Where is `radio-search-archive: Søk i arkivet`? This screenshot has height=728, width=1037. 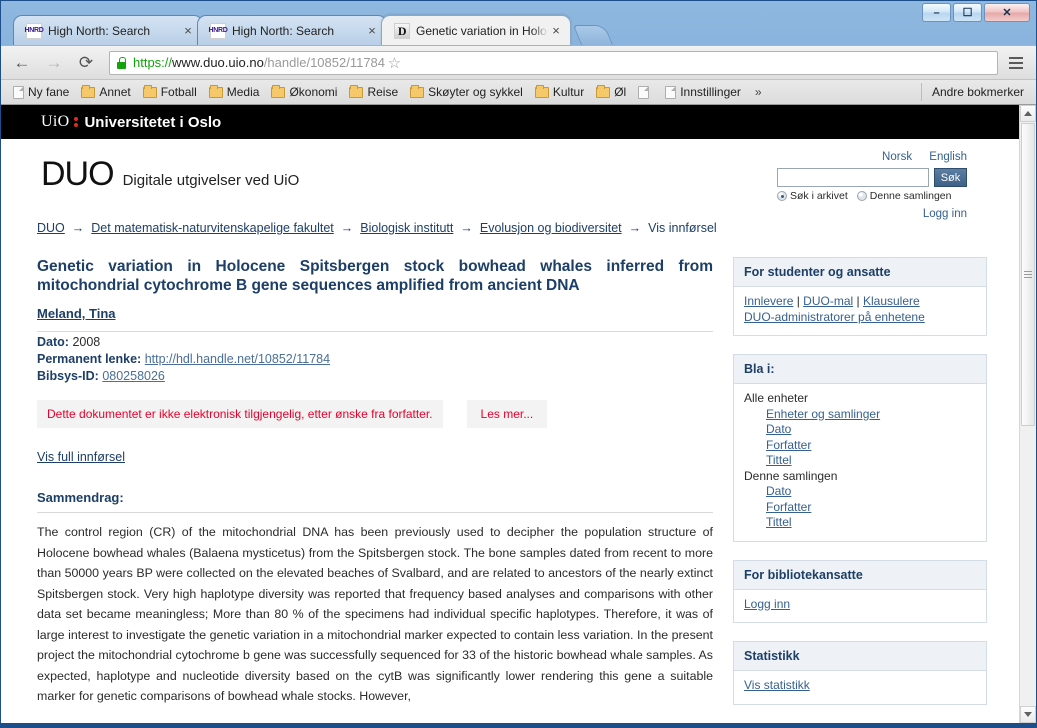 radio-search-archive: Søk i arkivet is located at coordinates (812, 196).